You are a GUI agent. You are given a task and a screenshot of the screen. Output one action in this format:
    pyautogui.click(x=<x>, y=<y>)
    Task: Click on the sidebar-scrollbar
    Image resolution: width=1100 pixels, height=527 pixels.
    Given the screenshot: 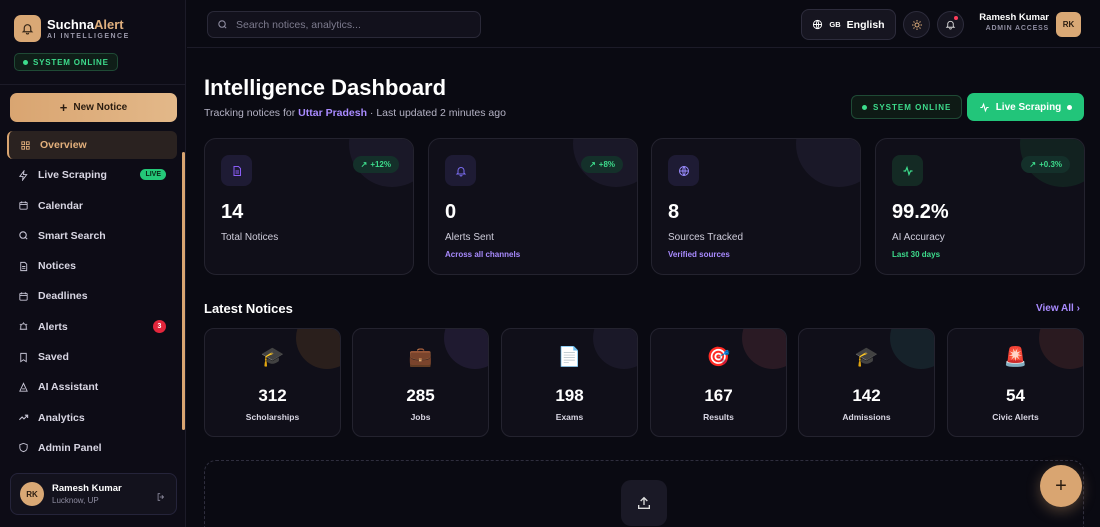 What is the action you would take?
    pyautogui.click(x=183, y=291)
    